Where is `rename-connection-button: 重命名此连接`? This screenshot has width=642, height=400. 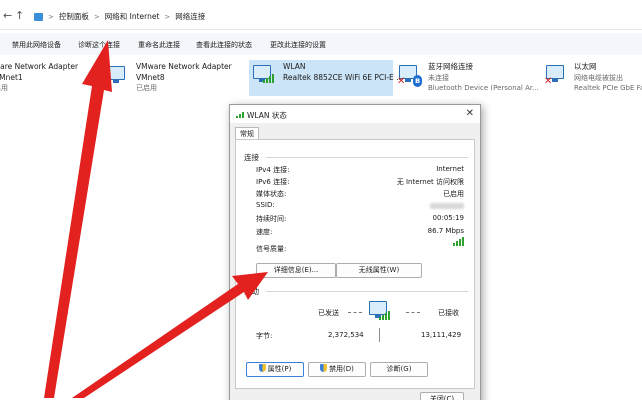
rename-connection-button: 重命名此连接 is located at coordinates (159, 45).